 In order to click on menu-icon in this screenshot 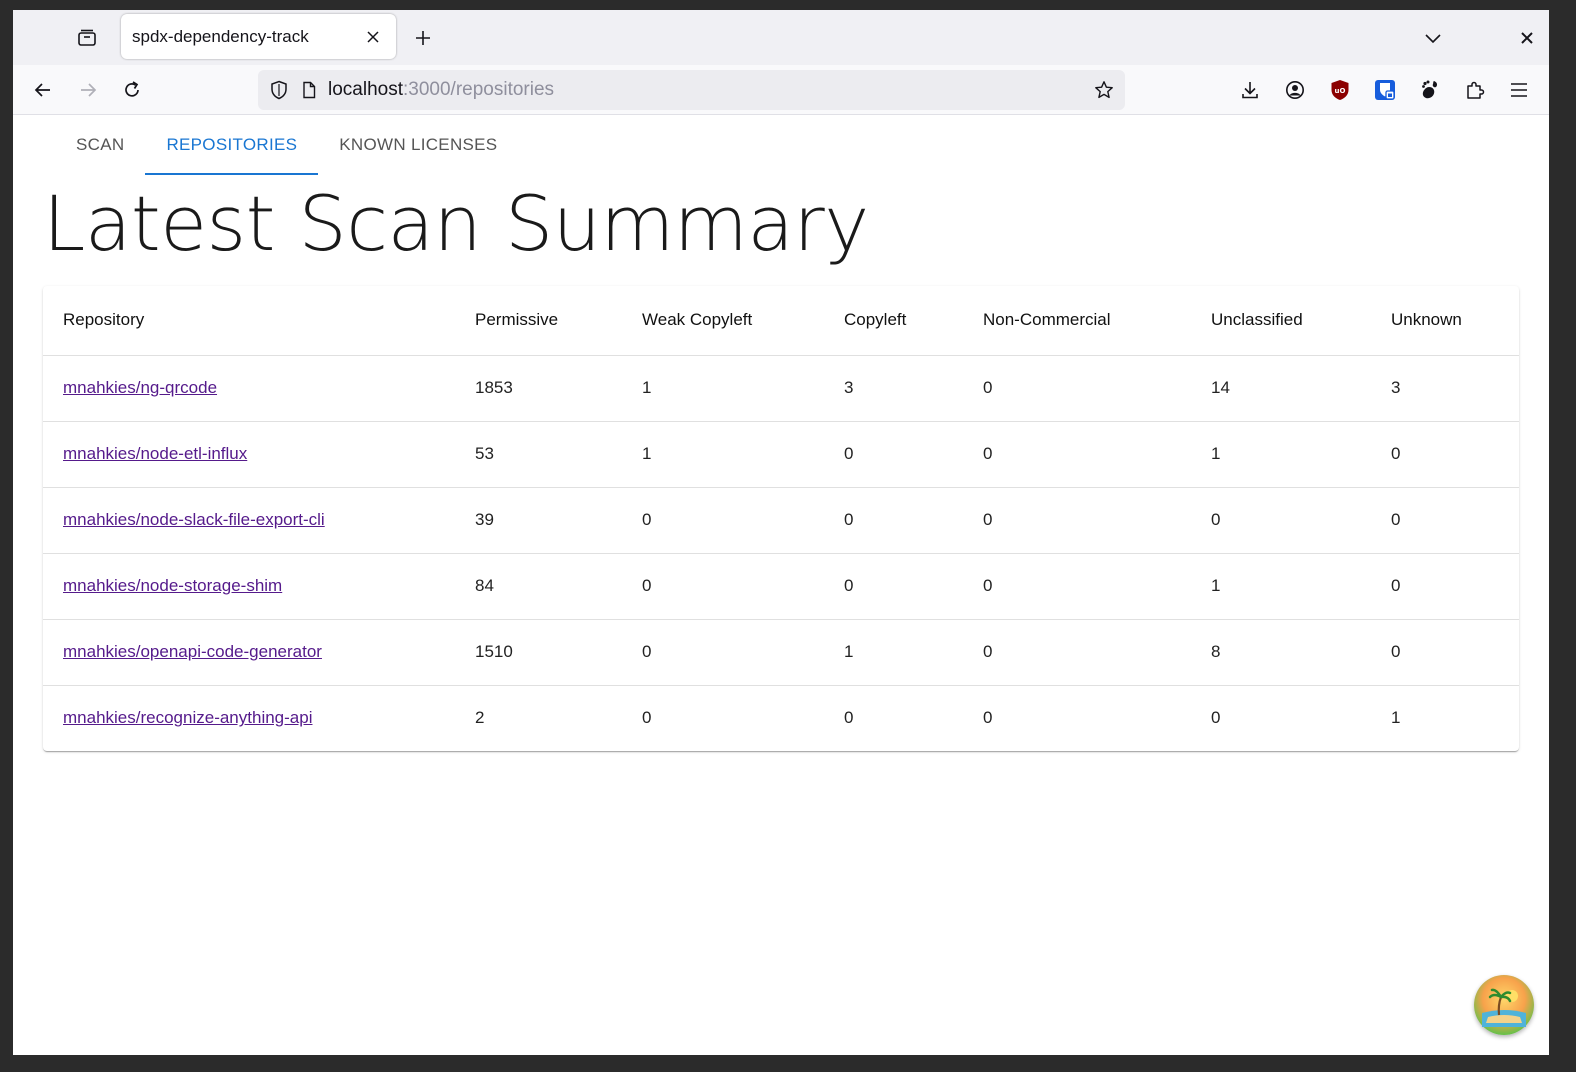, I will do `click(1519, 90)`.